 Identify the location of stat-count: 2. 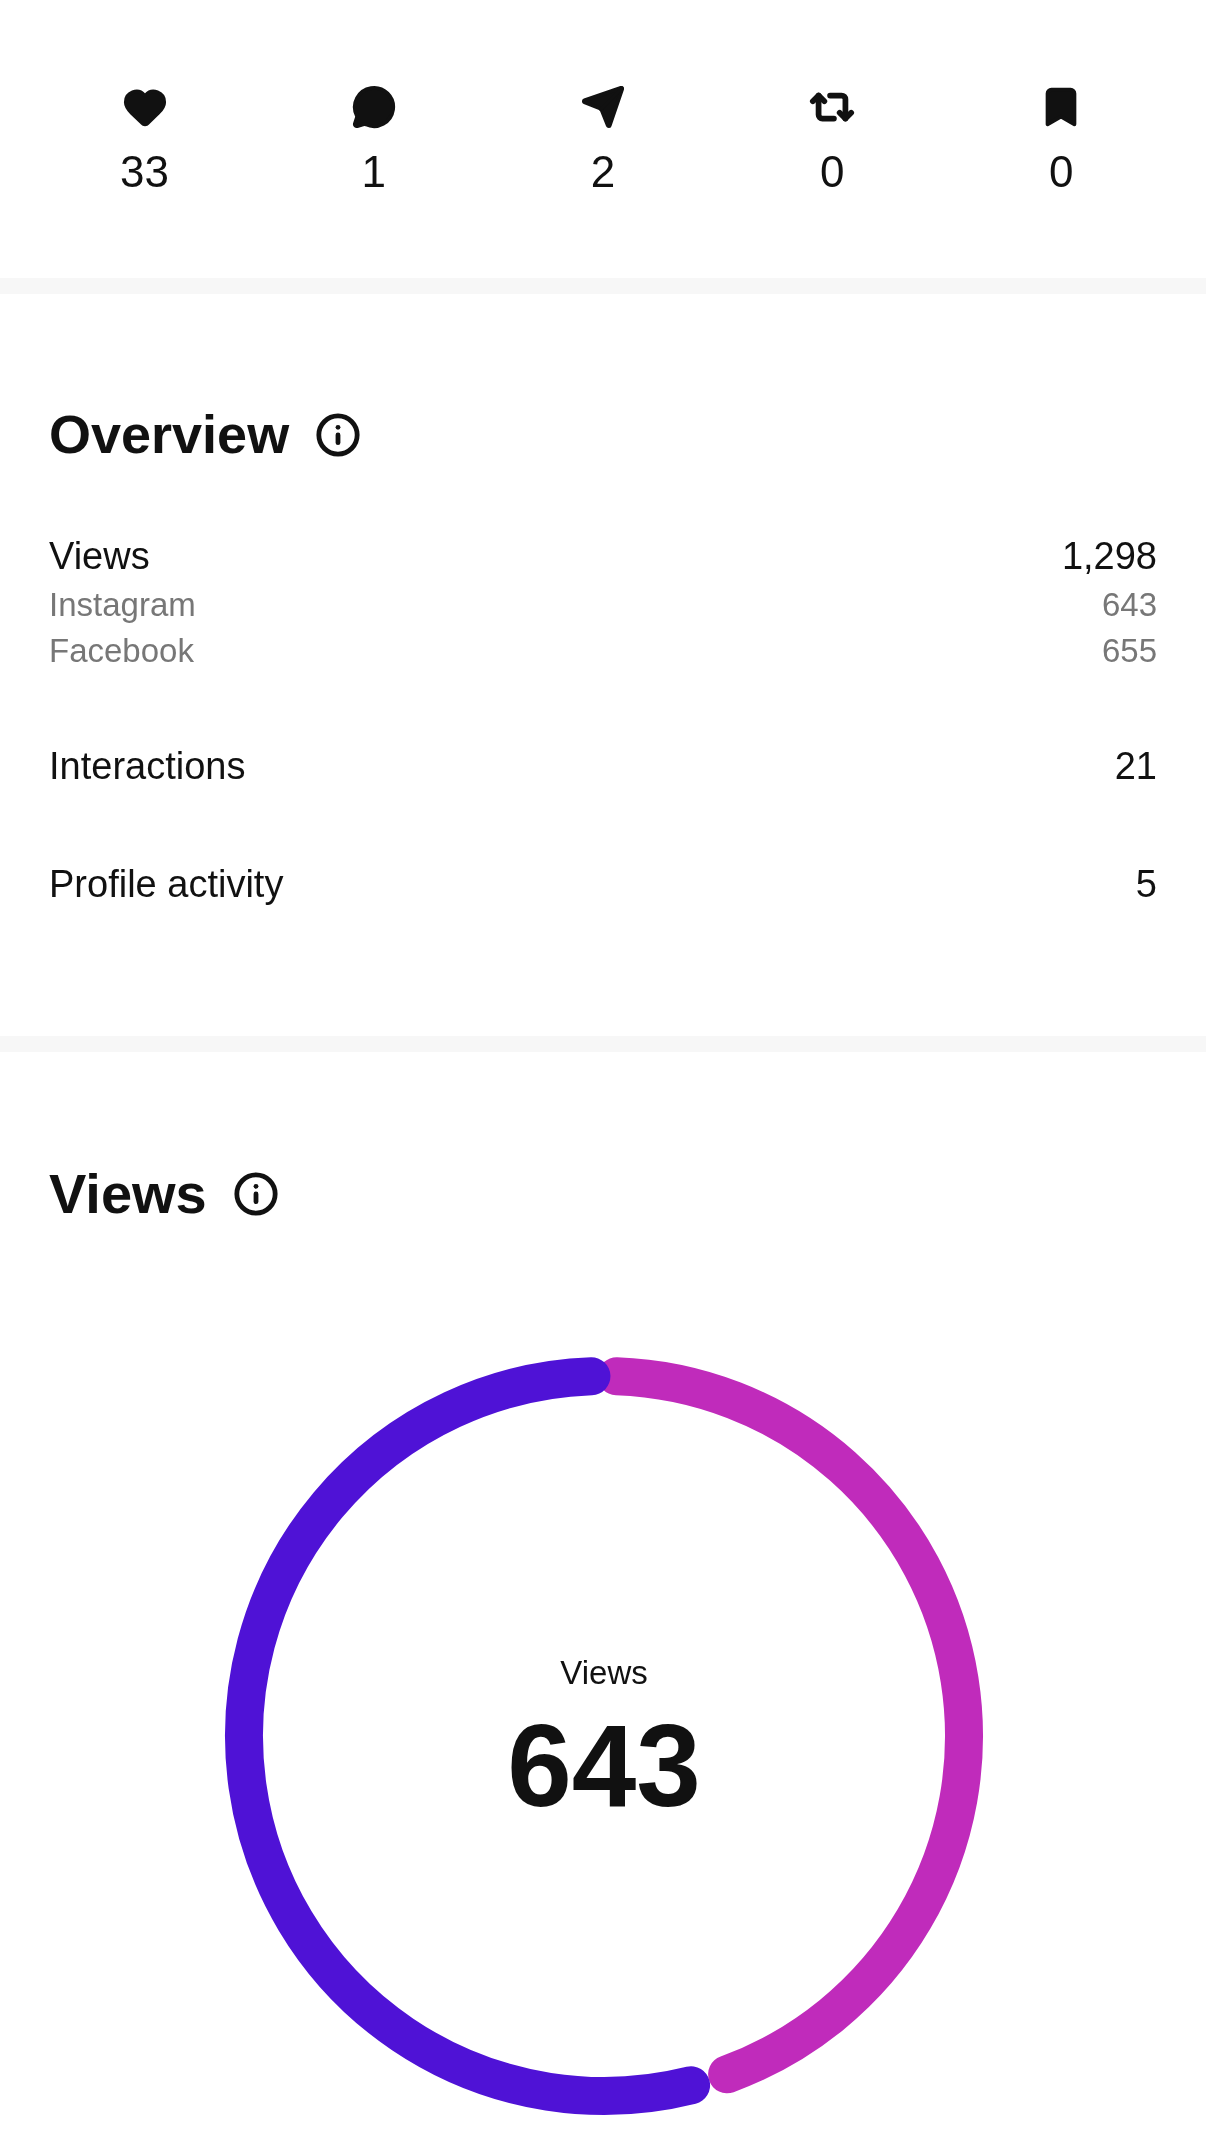
(603, 172).